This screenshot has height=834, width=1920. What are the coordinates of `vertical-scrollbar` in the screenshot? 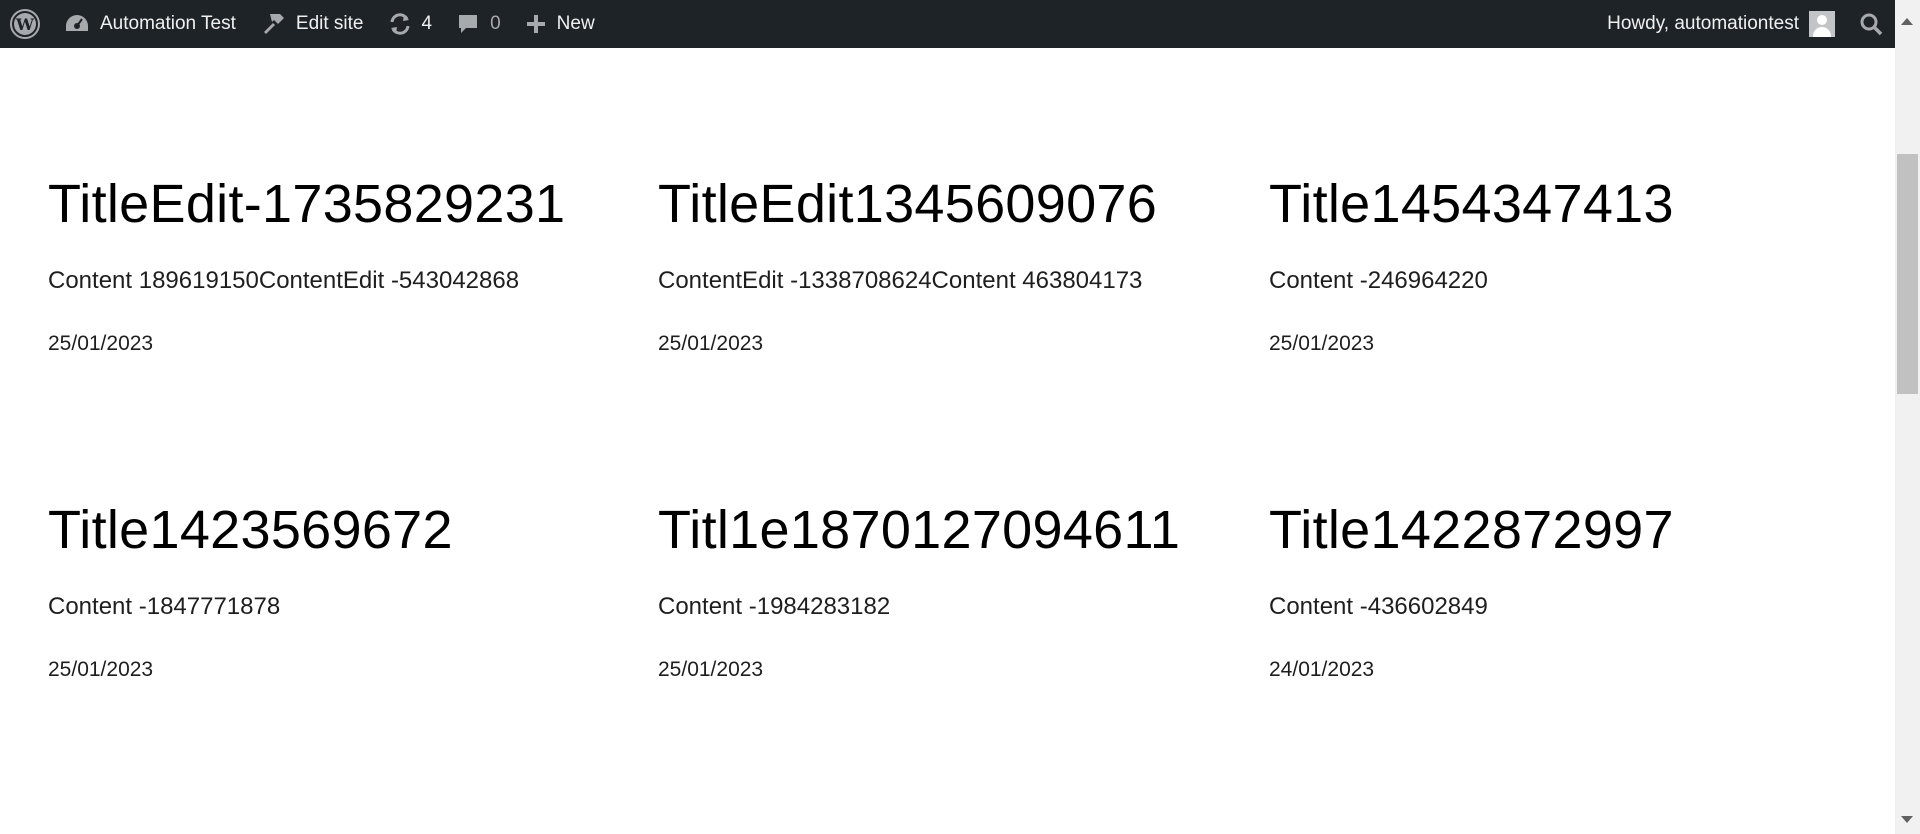 It's located at (1907, 417).